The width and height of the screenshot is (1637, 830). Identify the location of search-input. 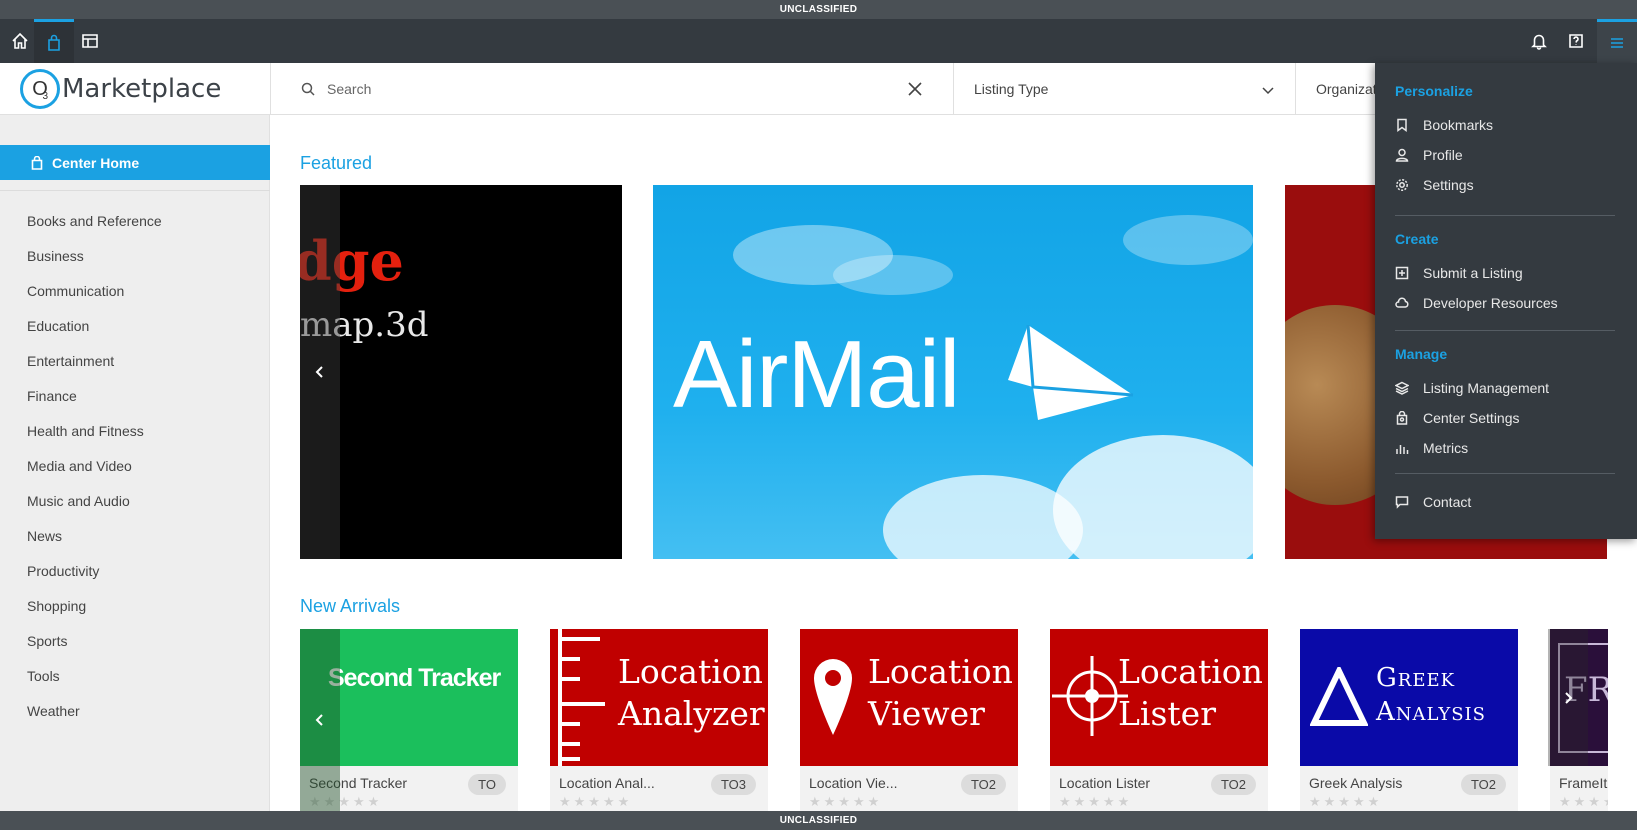
(607, 89).